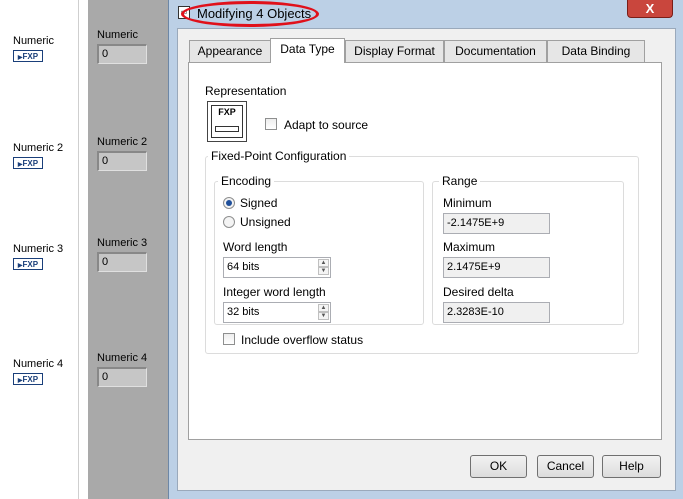 This screenshot has width=683, height=499. I want to click on tab-documentation: Documentation, so click(495, 51).